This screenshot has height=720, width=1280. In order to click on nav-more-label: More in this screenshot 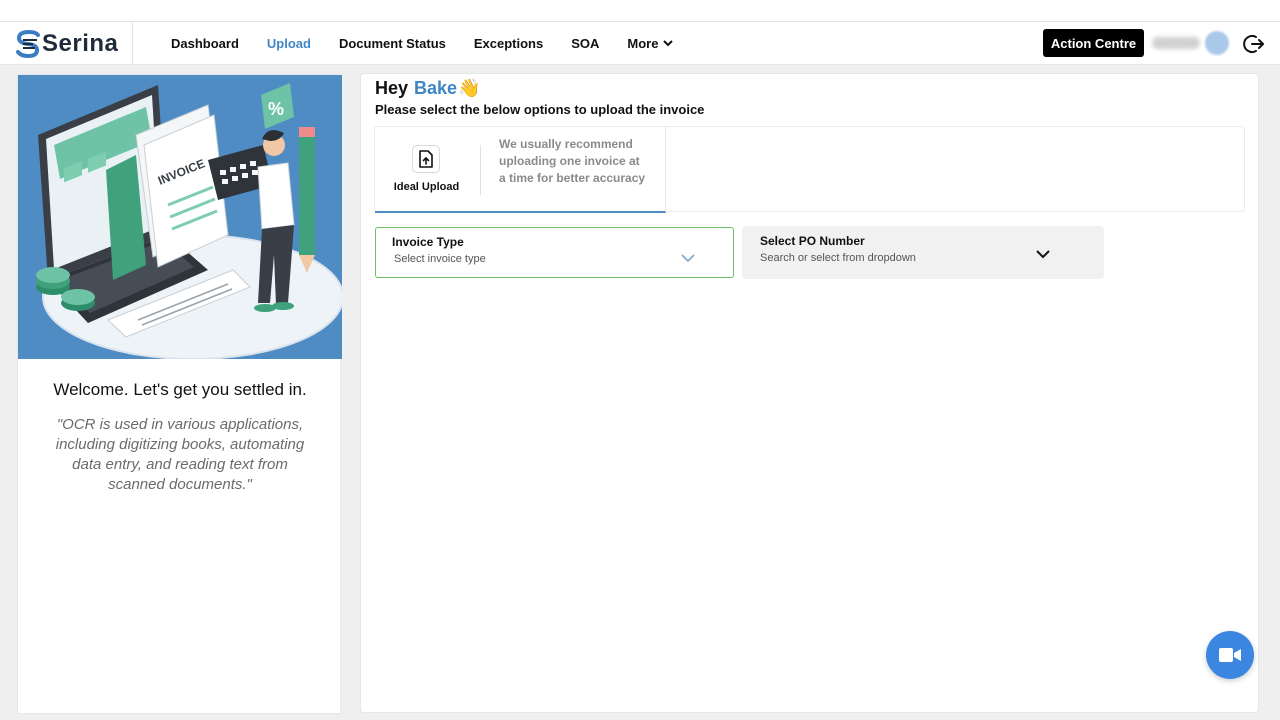, I will do `click(643, 43)`.